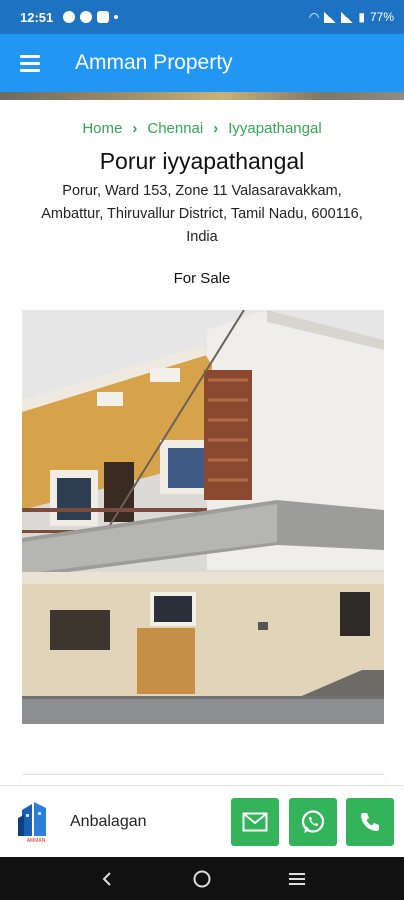 This screenshot has width=404, height=900. I want to click on contact-bar: AMMAN Anbalagan, so click(202, 821).